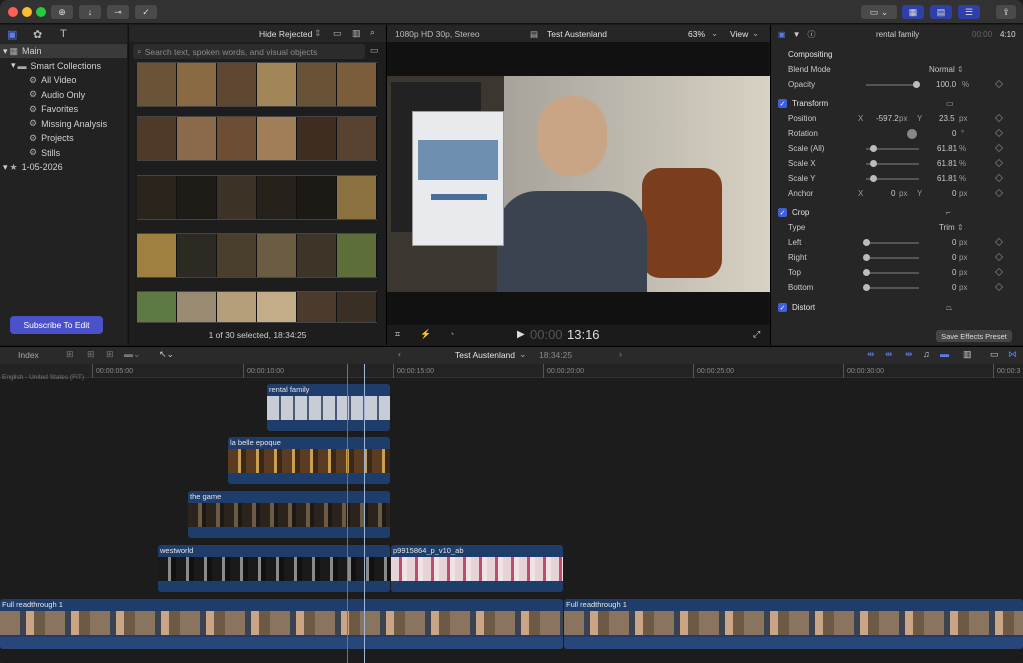 The image size is (1023, 663). I want to click on connect-clip-icon: ⊞, so click(70, 354).